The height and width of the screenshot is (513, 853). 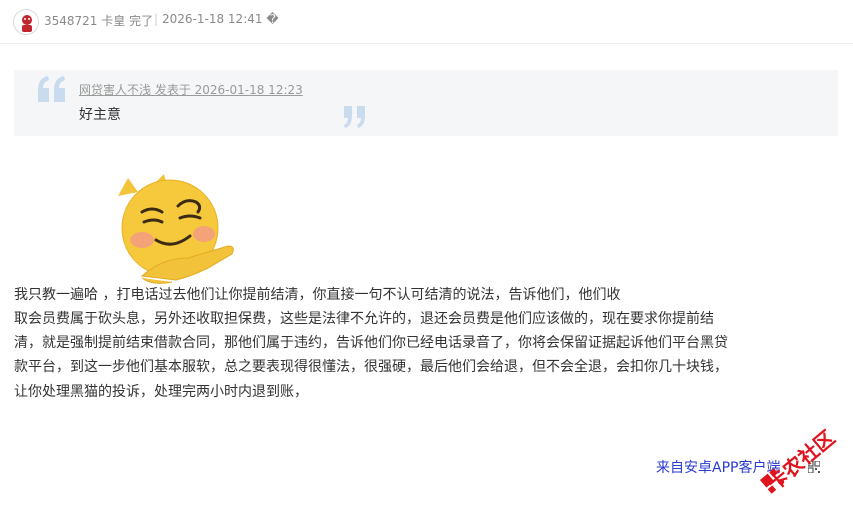 I want to click on username: 3548721 卡皇 完了, so click(x=98, y=20).